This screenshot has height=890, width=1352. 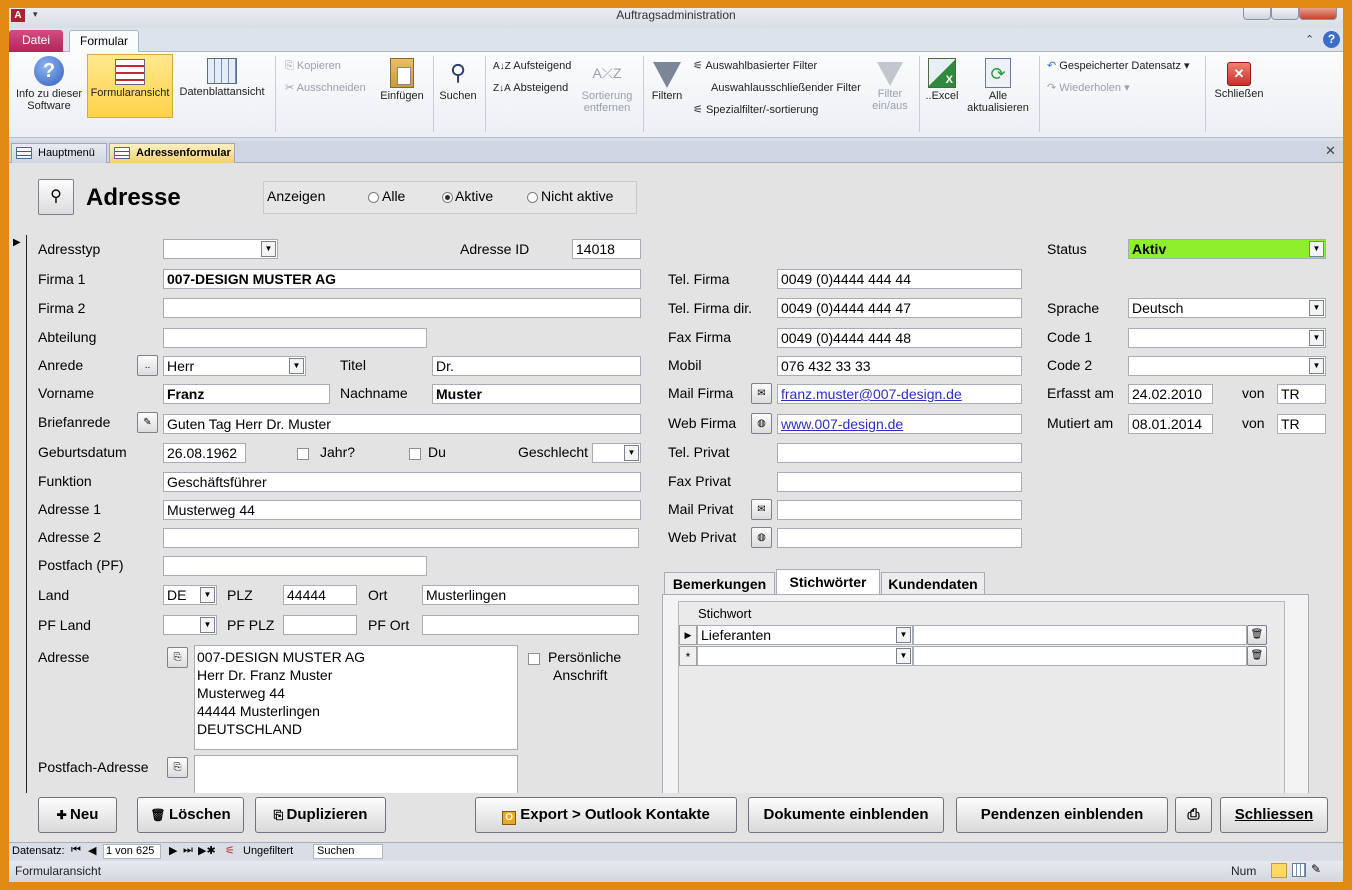 I want to click on design-view-status-icon: ✎, so click(x=1316, y=869).